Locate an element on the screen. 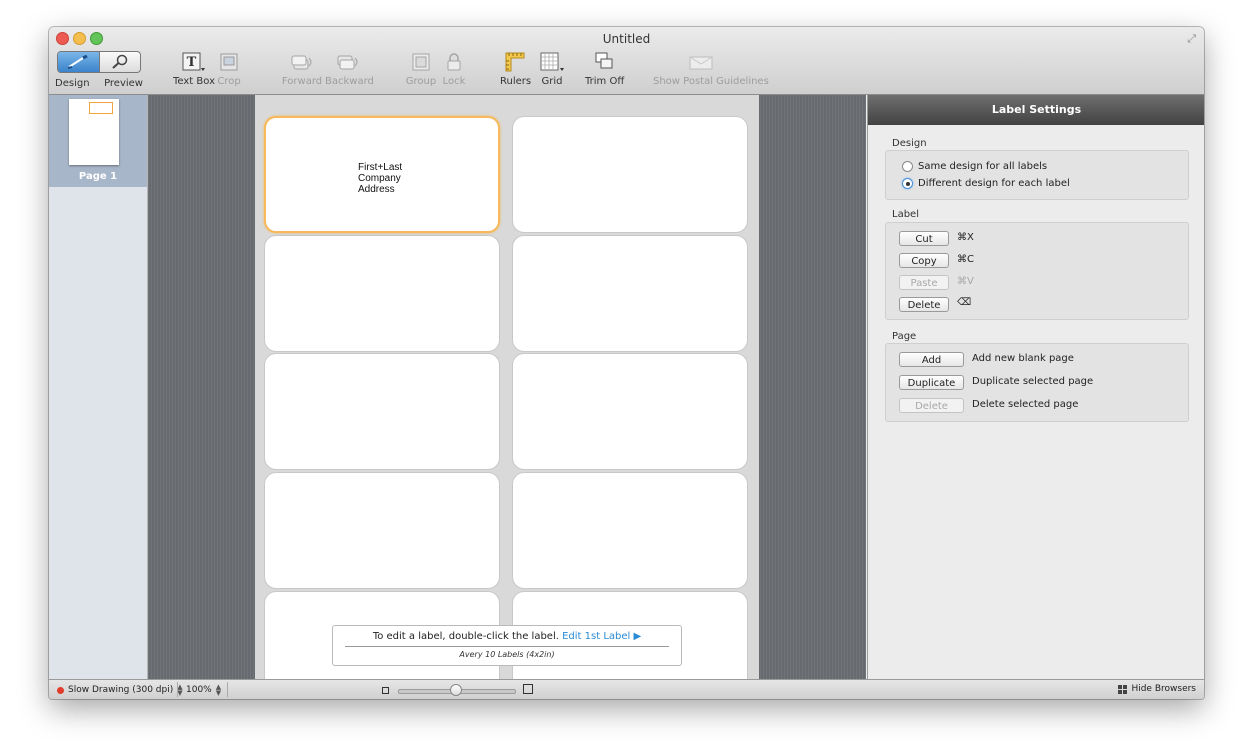  mode-labels: Design Preview is located at coordinates (99, 83).